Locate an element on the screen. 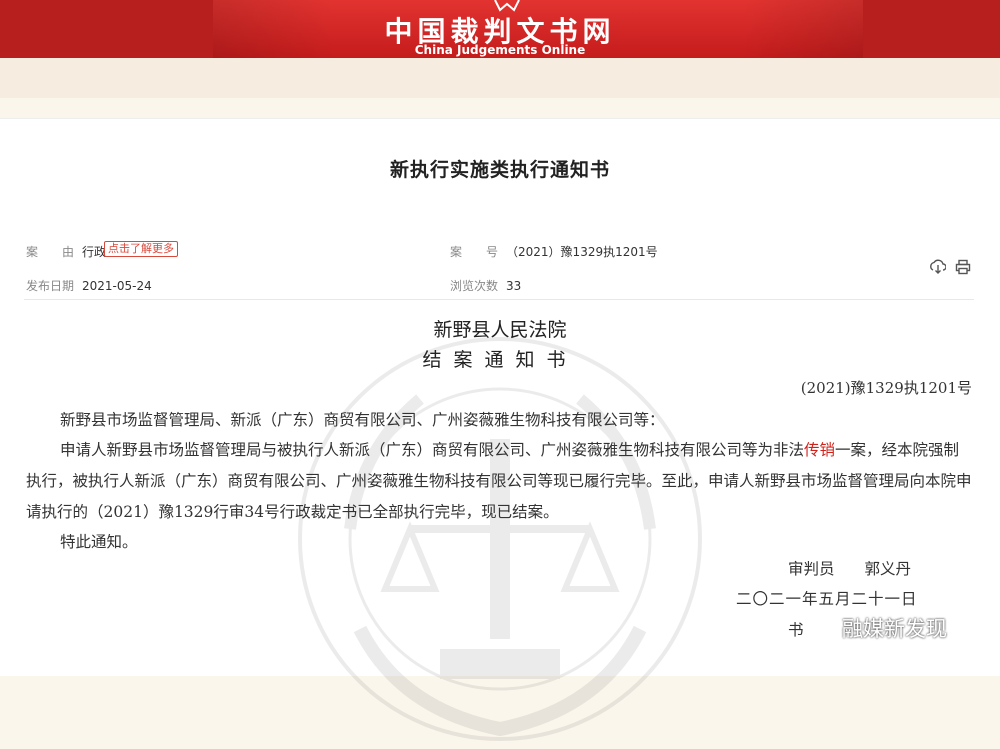 The image size is (1000, 749). meta-views: 浏览次数 33 is located at coordinates (485, 285).